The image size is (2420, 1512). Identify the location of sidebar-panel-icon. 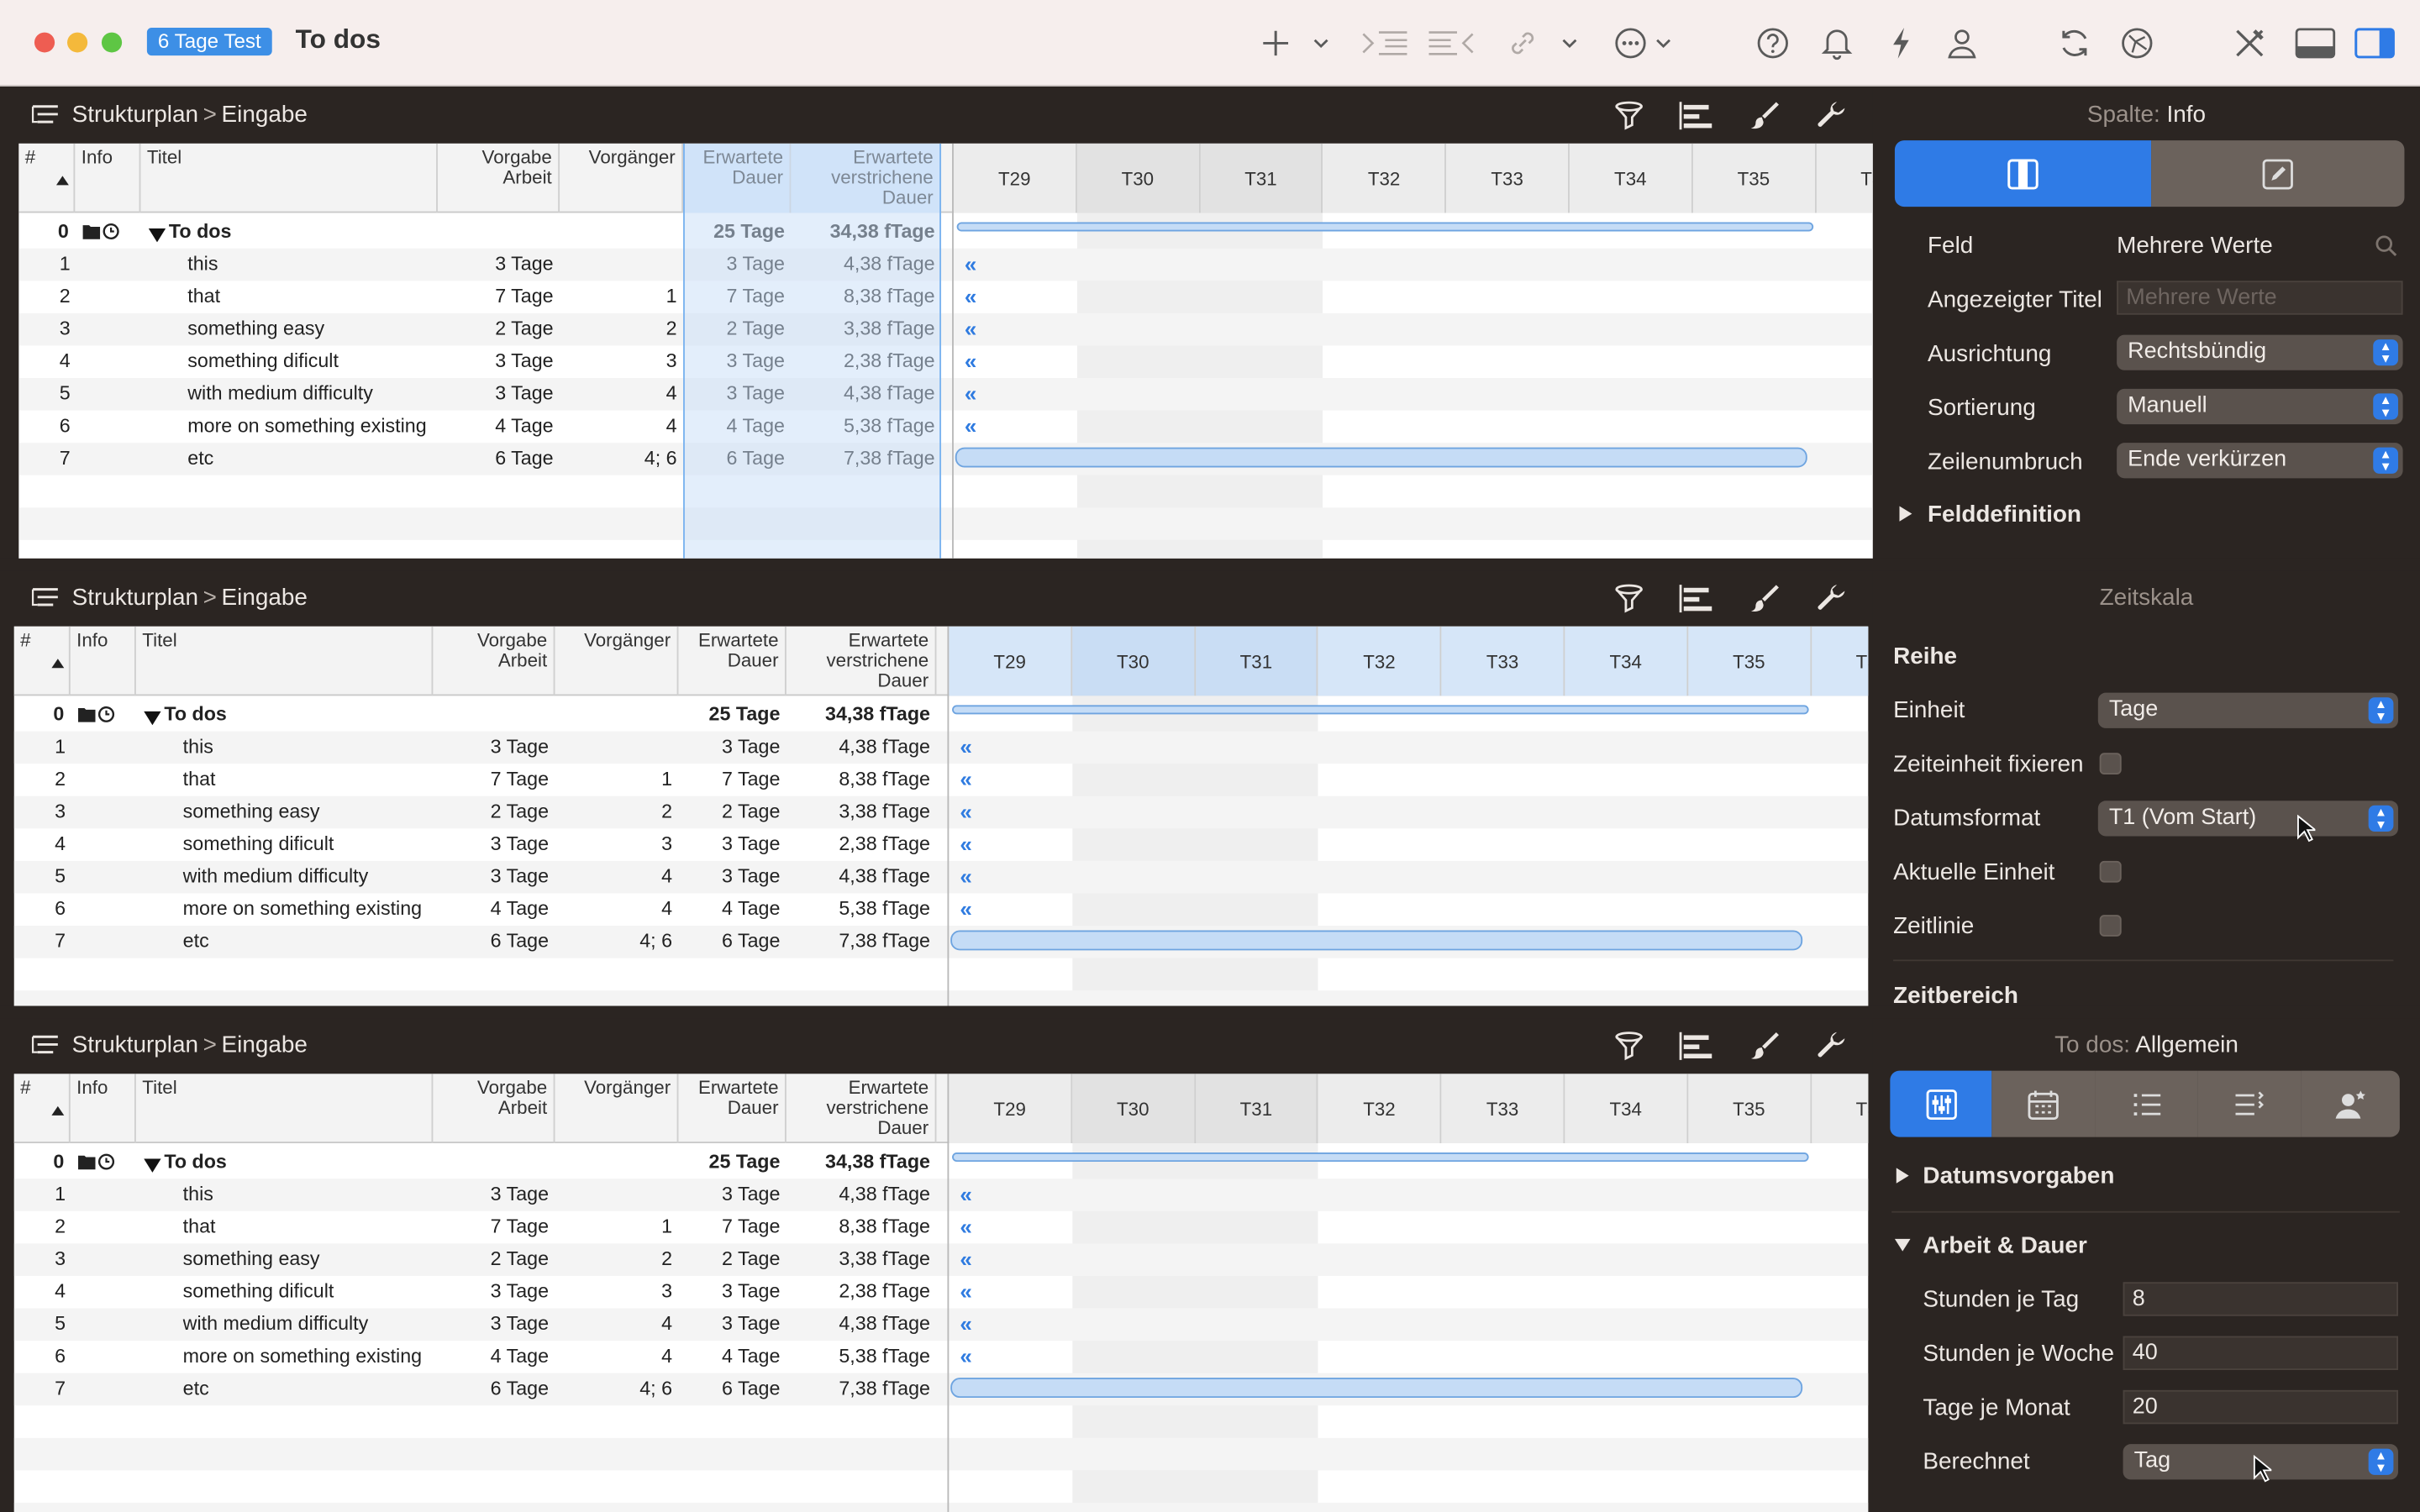
(2374, 43).